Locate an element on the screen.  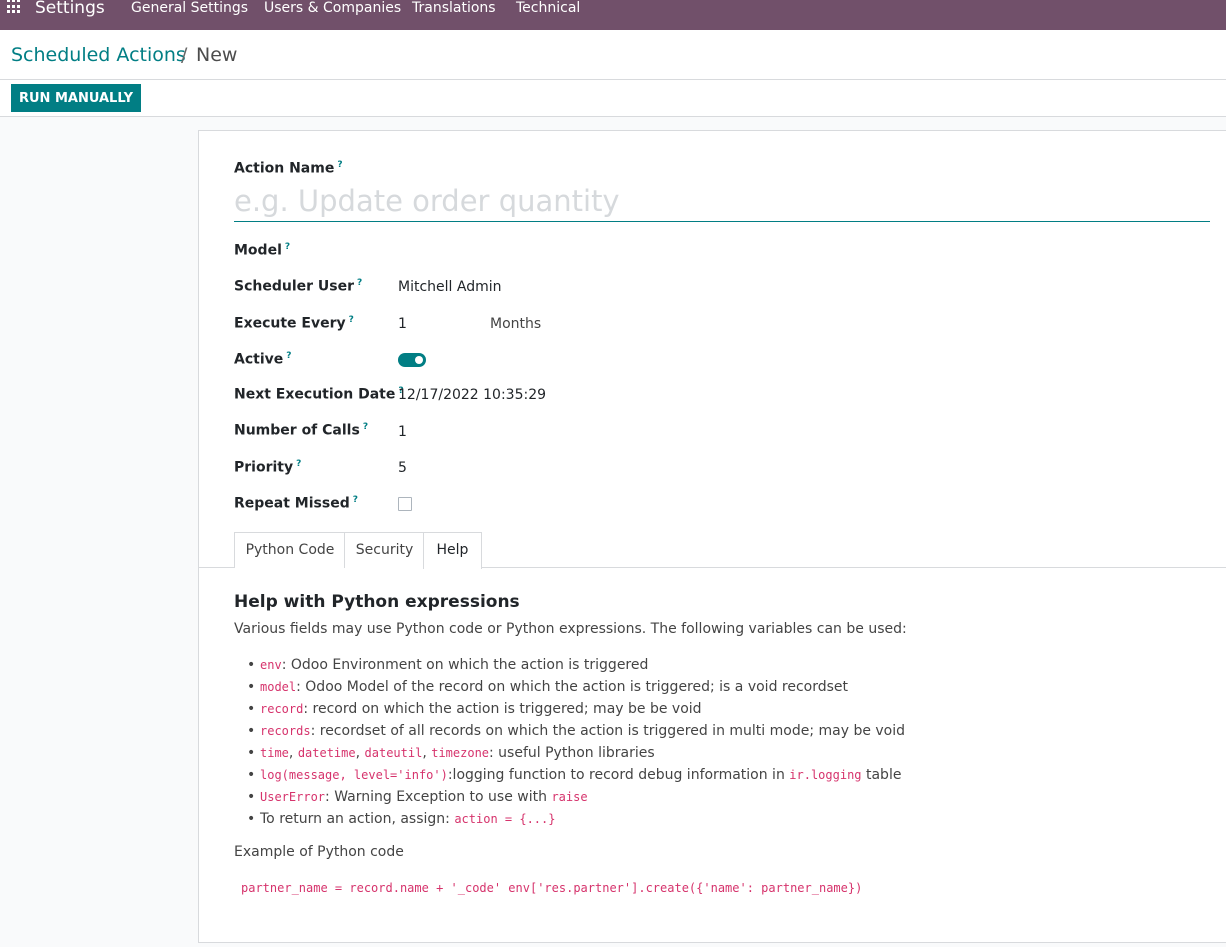
model-label: Model? is located at coordinates (262, 250).